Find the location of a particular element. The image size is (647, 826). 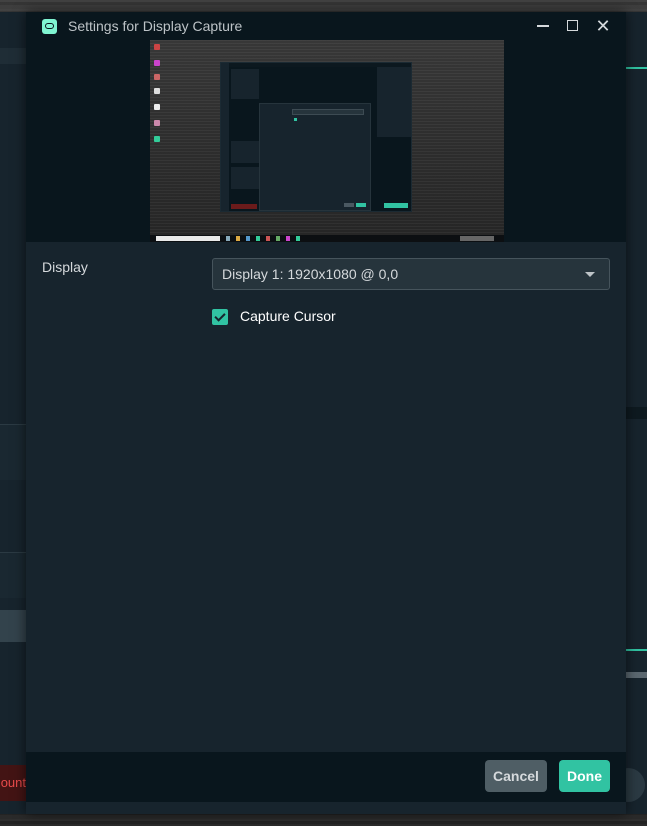

display-preview-image is located at coordinates (327, 141).